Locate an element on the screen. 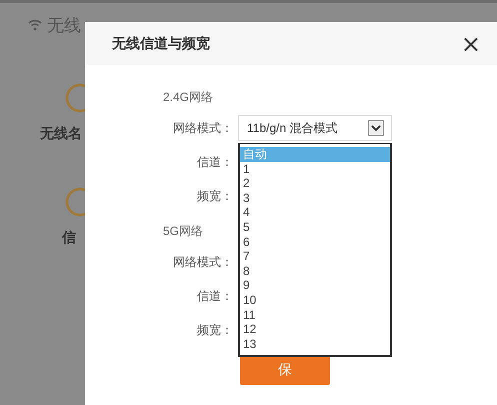  list-option: 13 is located at coordinates (315, 344).